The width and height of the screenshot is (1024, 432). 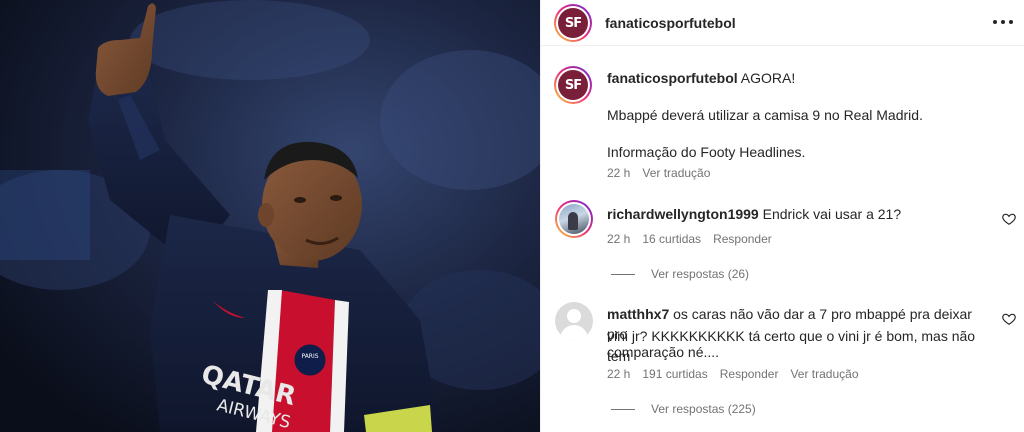 What do you see at coordinates (638, 314) in the screenshot?
I see `comment-username: matthhx7` at bounding box center [638, 314].